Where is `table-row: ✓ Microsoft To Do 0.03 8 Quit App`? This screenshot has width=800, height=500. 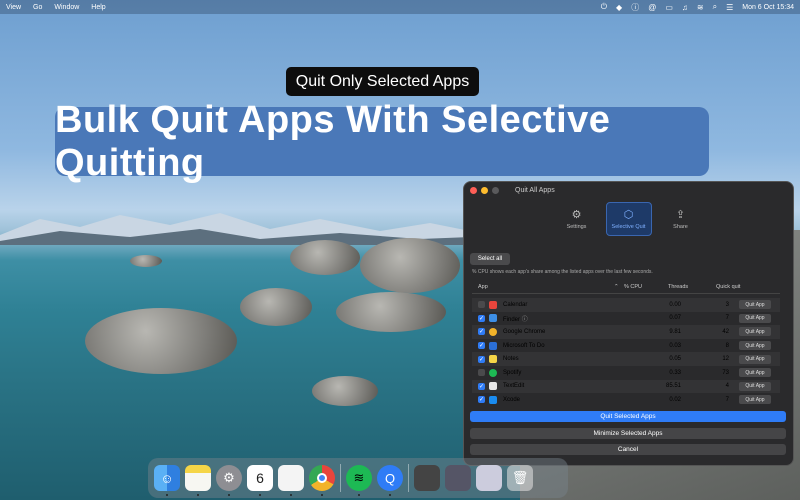 table-row: ✓ Microsoft To Do 0.03 8 Quit App is located at coordinates (626, 346).